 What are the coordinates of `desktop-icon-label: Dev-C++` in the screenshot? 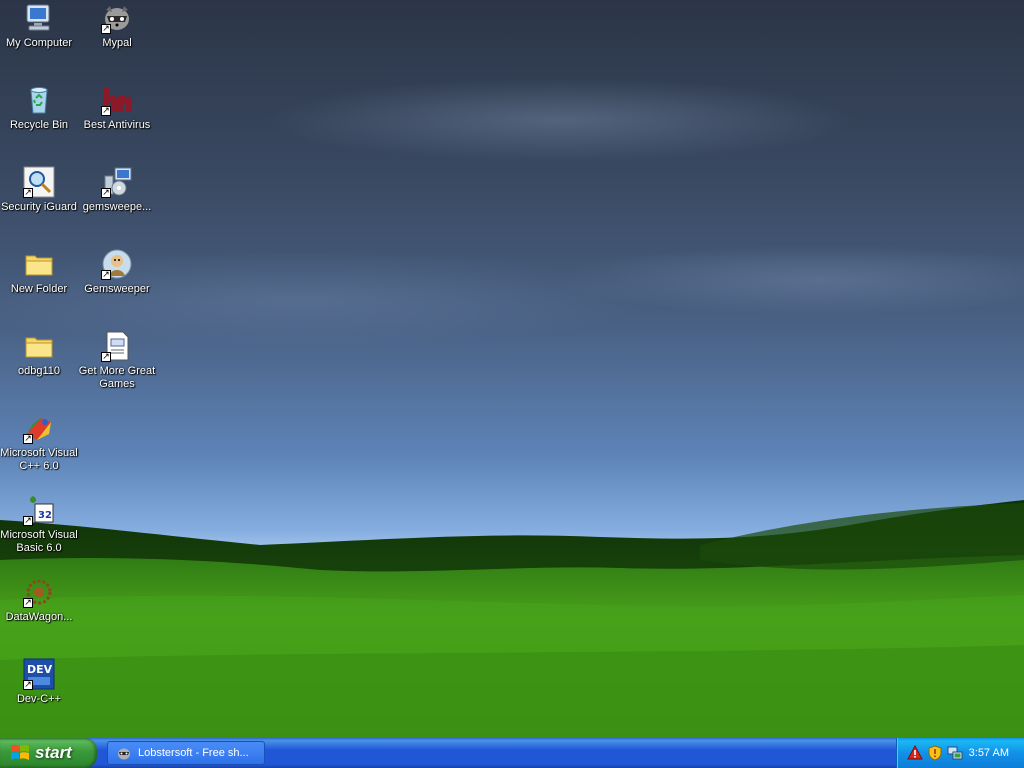 It's located at (39, 699).